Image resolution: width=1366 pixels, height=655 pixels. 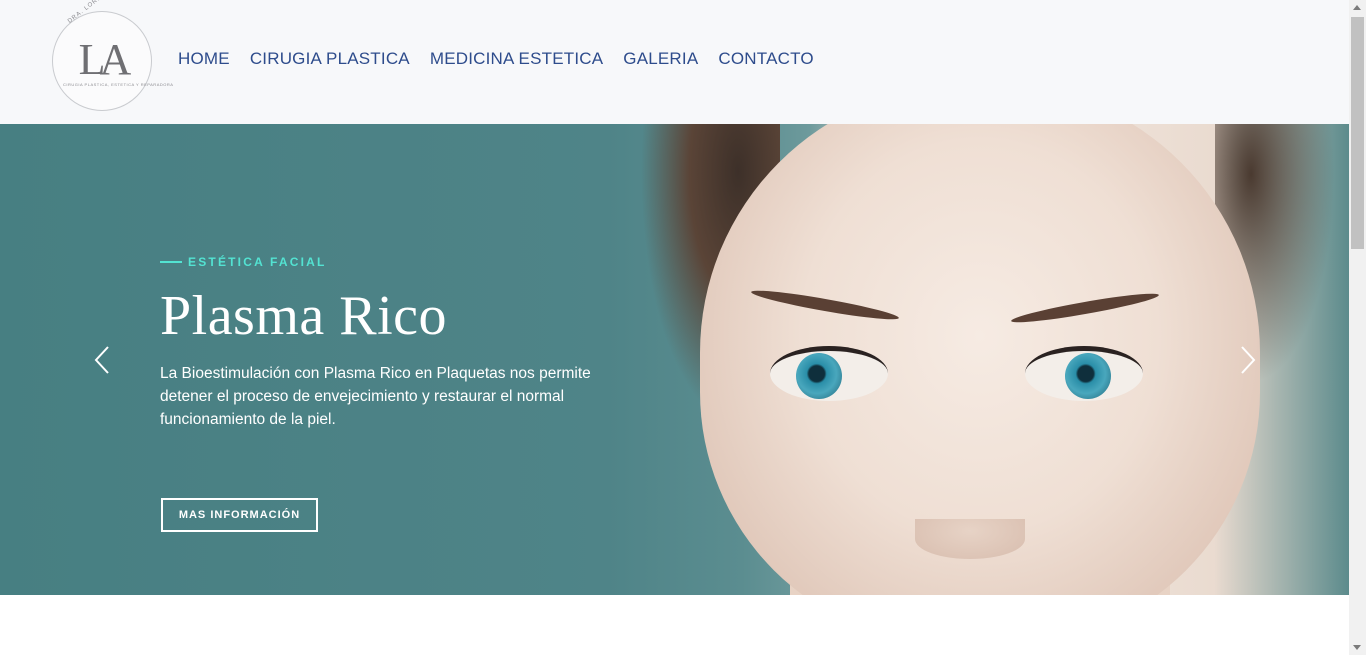 I want to click on vertical-scrollbar, so click(x=1357, y=327).